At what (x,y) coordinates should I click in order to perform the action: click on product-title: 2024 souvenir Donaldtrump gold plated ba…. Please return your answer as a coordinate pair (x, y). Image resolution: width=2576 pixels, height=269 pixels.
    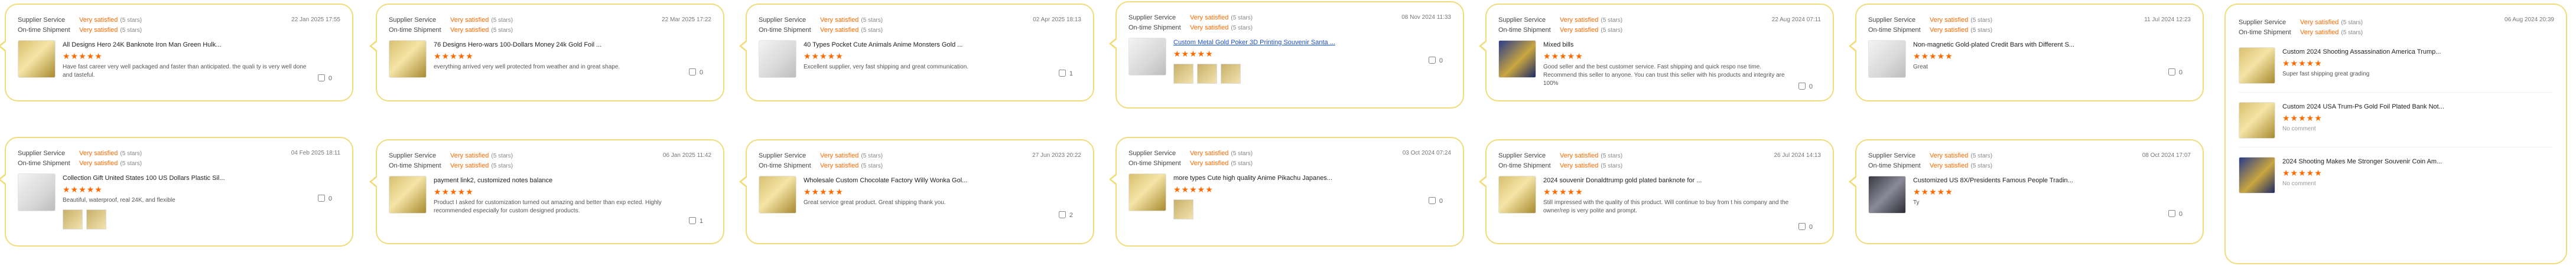
    Looking at the image, I should click on (1682, 180).